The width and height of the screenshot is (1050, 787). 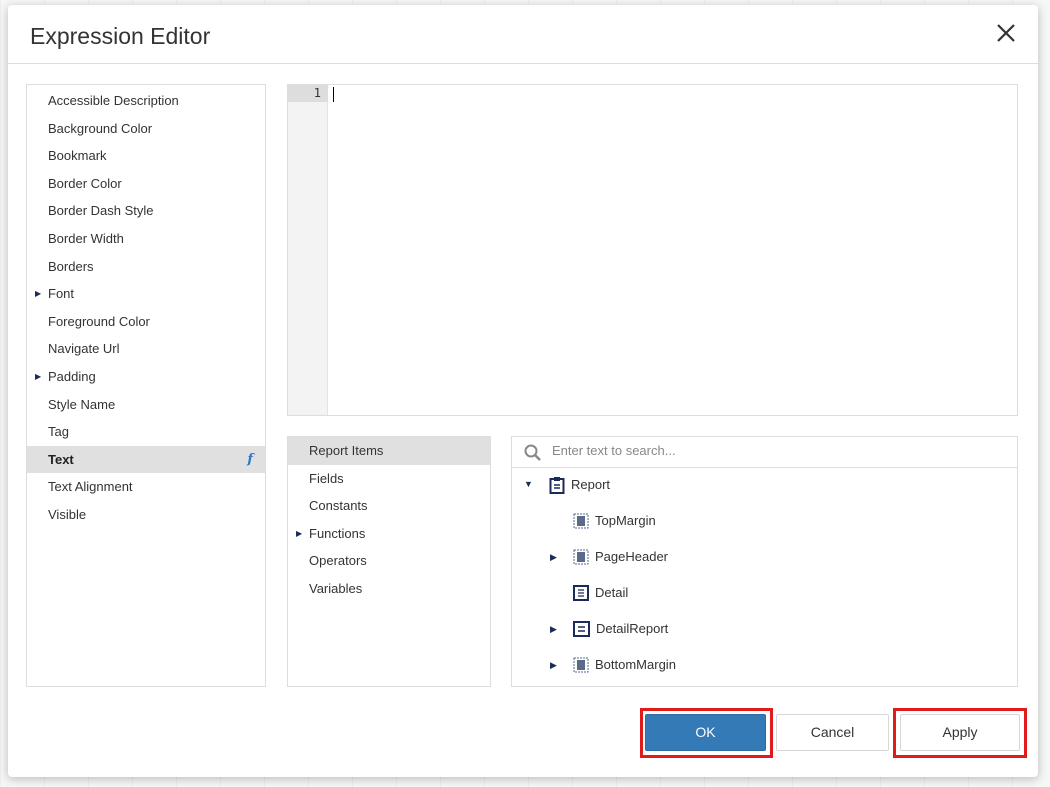 I want to click on report-icon, so click(x=557, y=485).